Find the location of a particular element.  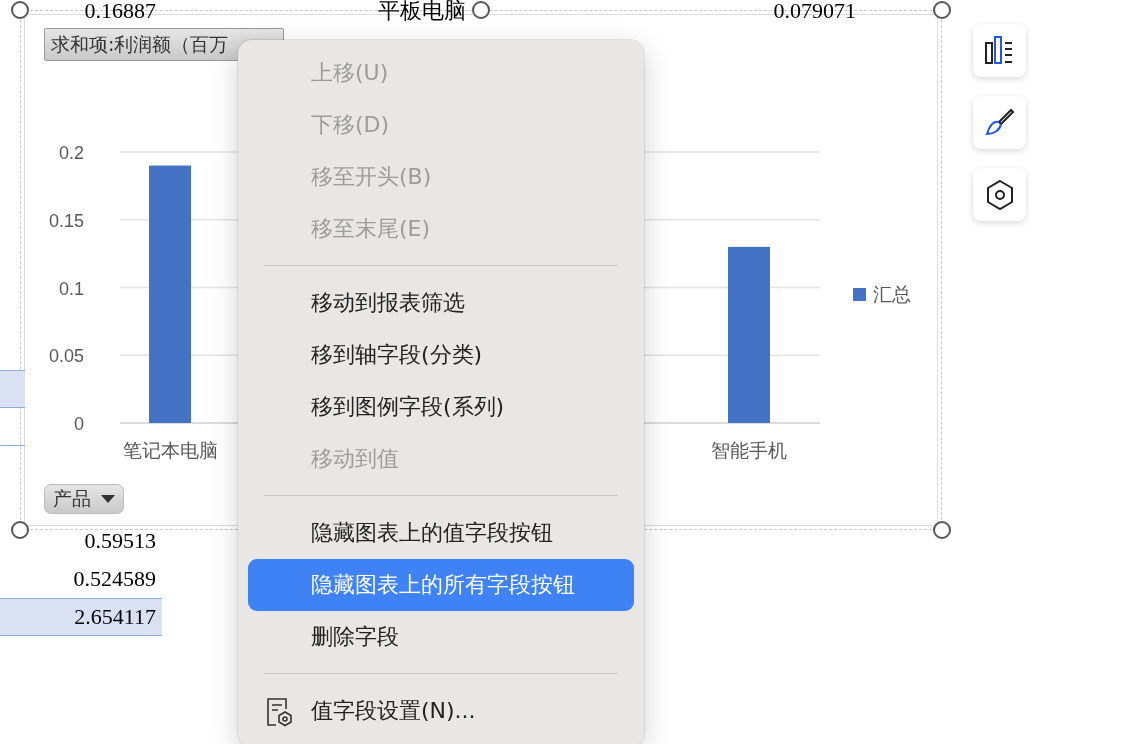

table-cell is located at coordinates (12, 389).